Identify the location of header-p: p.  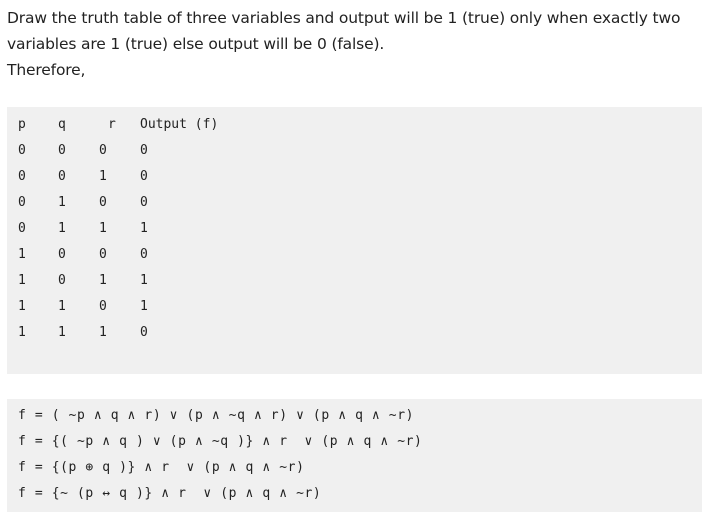
(22, 124).